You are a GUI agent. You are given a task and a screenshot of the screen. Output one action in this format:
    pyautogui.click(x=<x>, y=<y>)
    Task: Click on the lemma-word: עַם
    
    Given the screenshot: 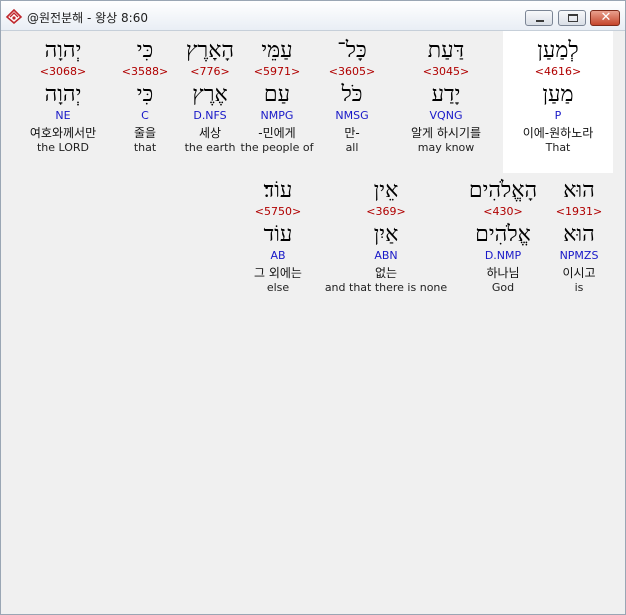 What is the action you would take?
    pyautogui.click(x=277, y=94)
    